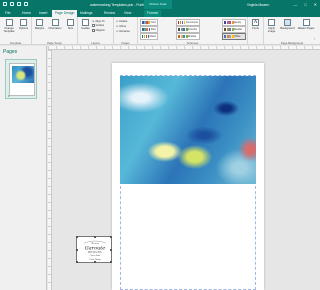 Image resolution: width=320 pixels, height=290 pixels. I want to click on tab-mailings: Mailings, so click(86, 14).